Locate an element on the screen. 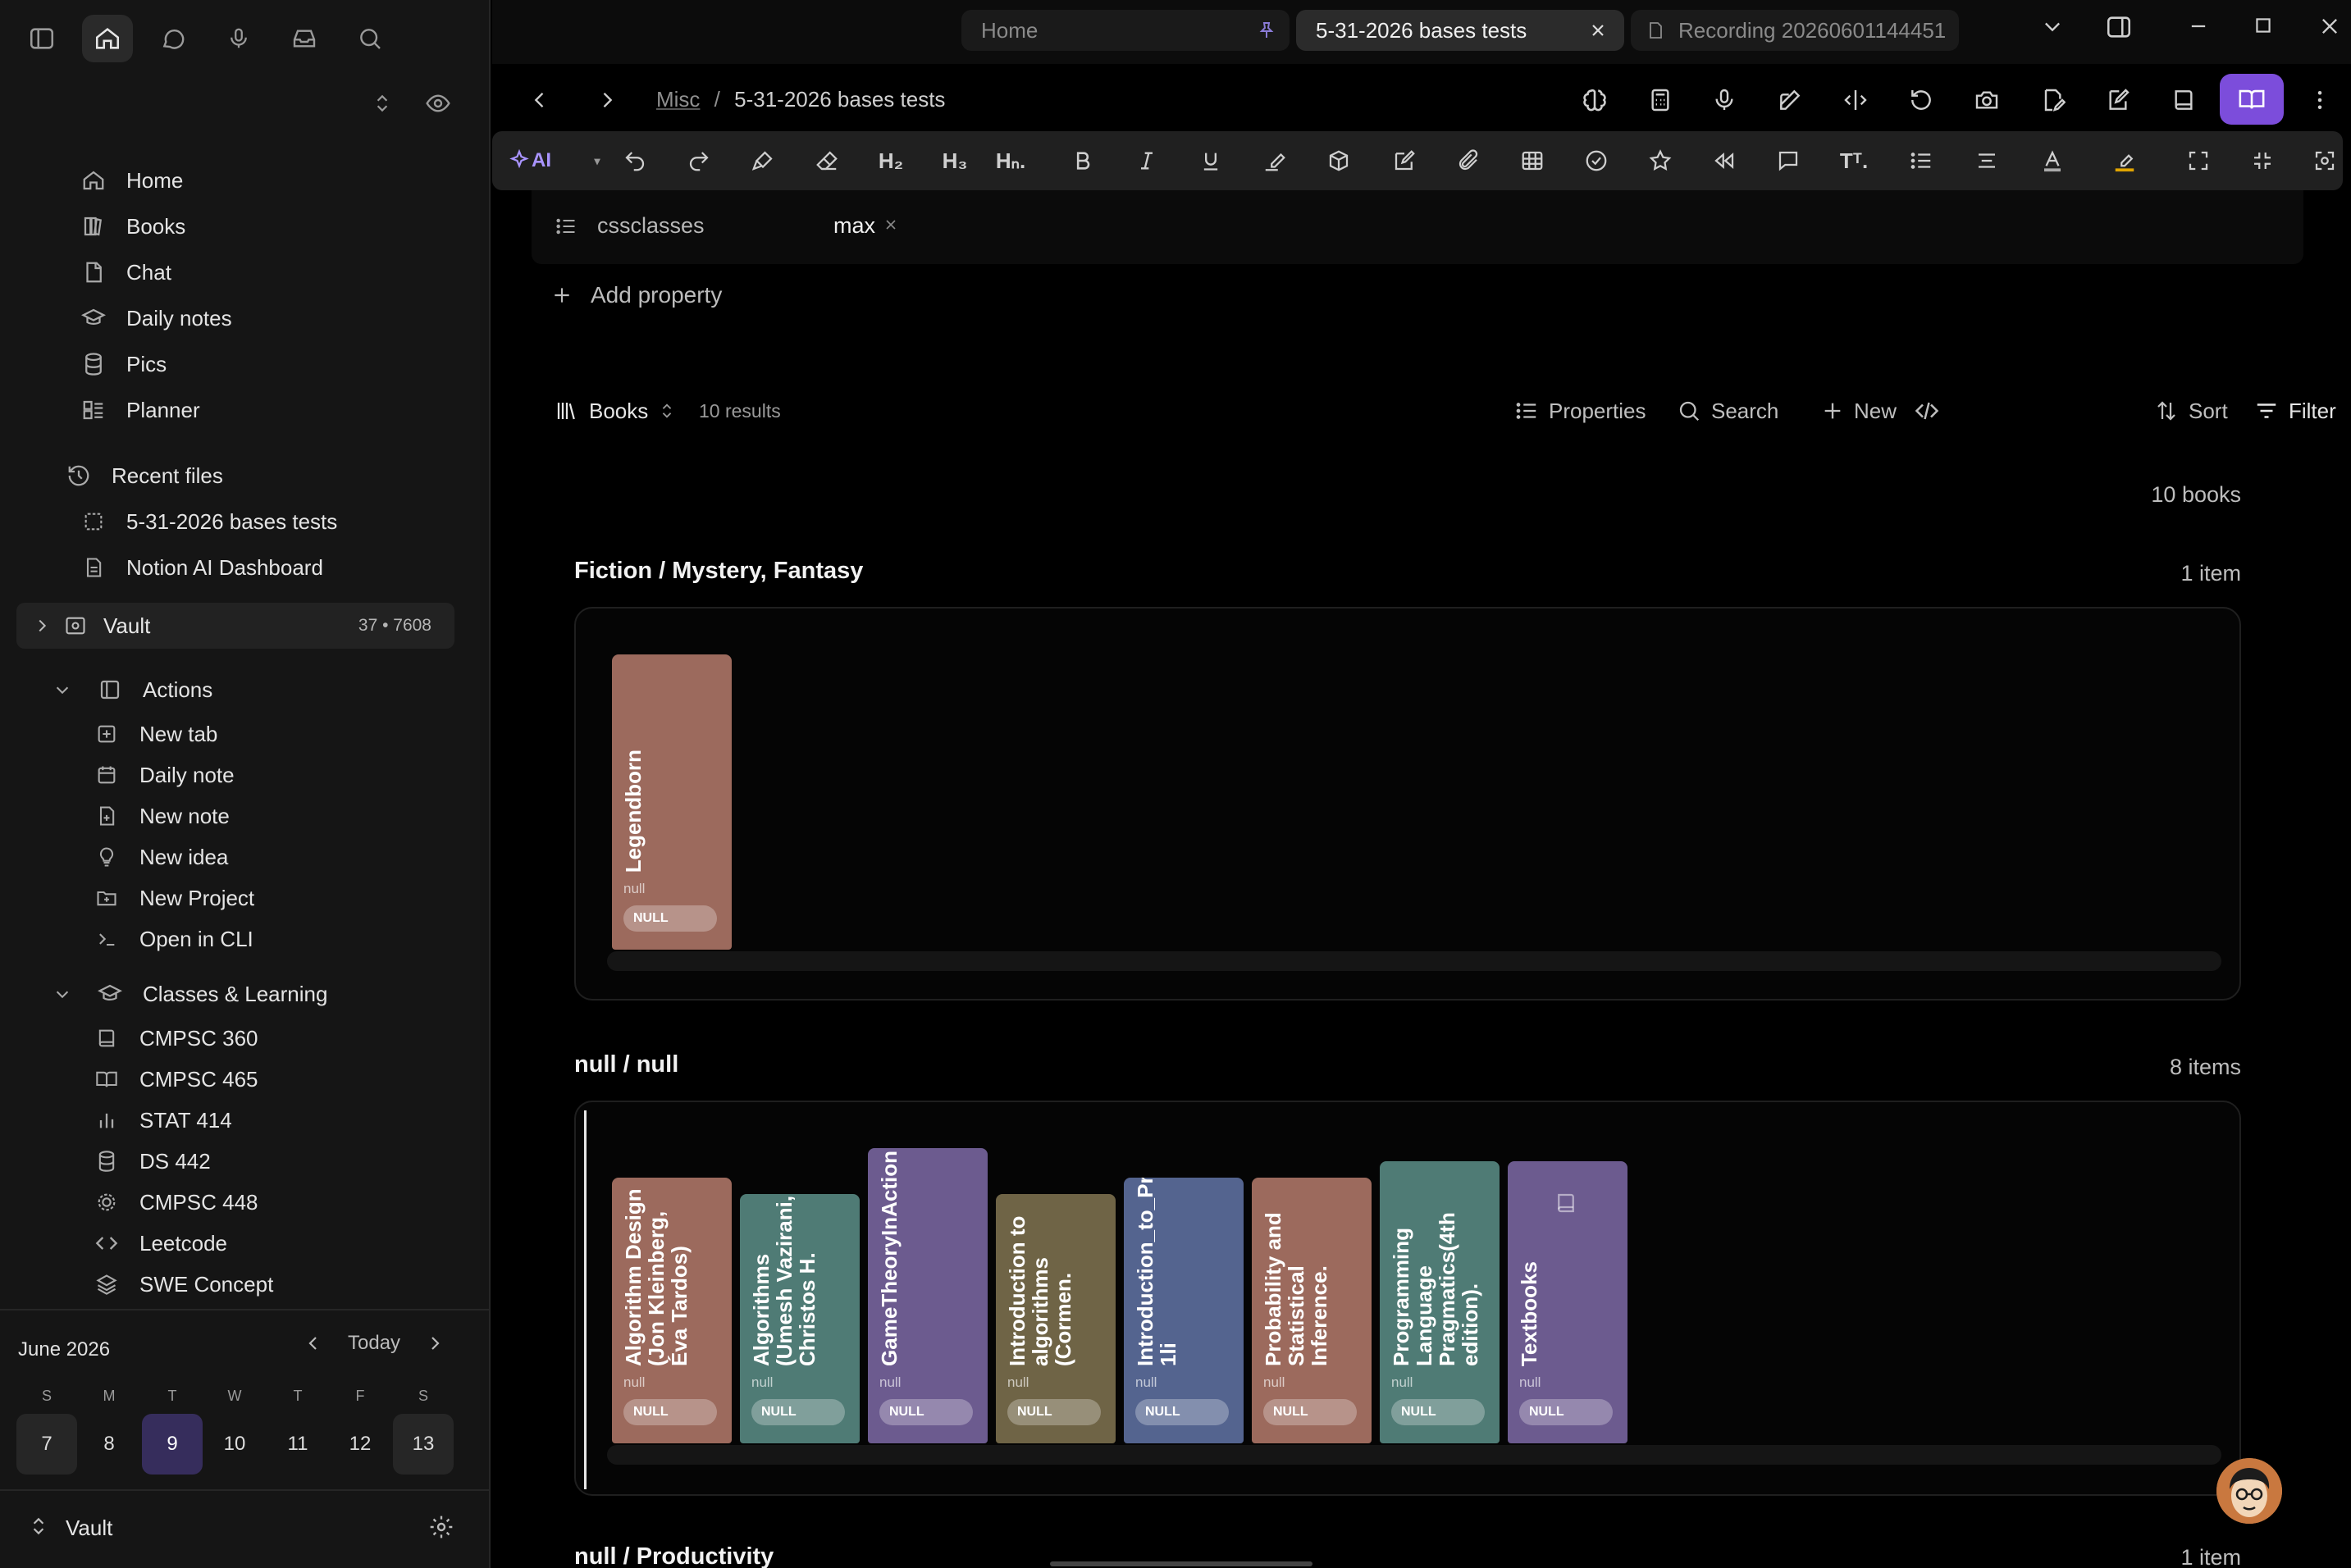  search-button: Search is located at coordinates (1728, 410).